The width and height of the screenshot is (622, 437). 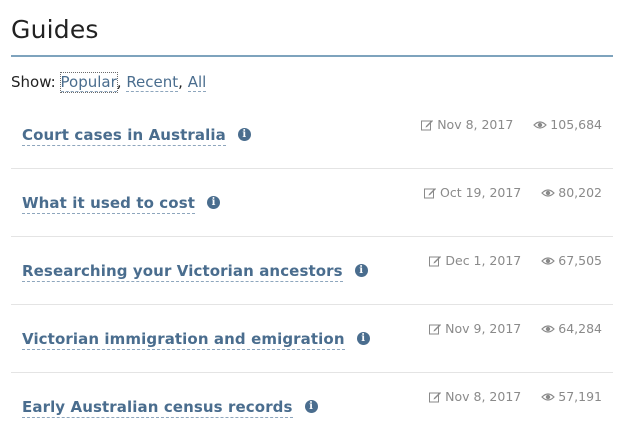 I want to click on guide-meta: Nov 8, 2017 105,684, so click(x=511, y=124).